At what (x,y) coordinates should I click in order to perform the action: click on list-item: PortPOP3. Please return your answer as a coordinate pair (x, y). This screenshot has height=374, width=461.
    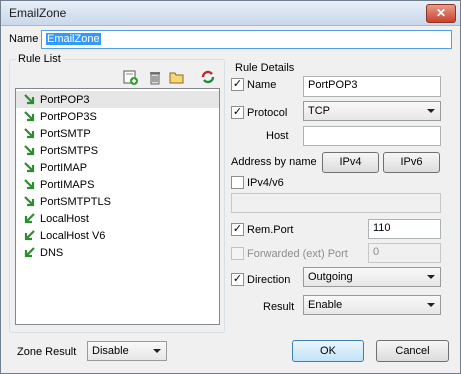
    Looking at the image, I should click on (117, 99).